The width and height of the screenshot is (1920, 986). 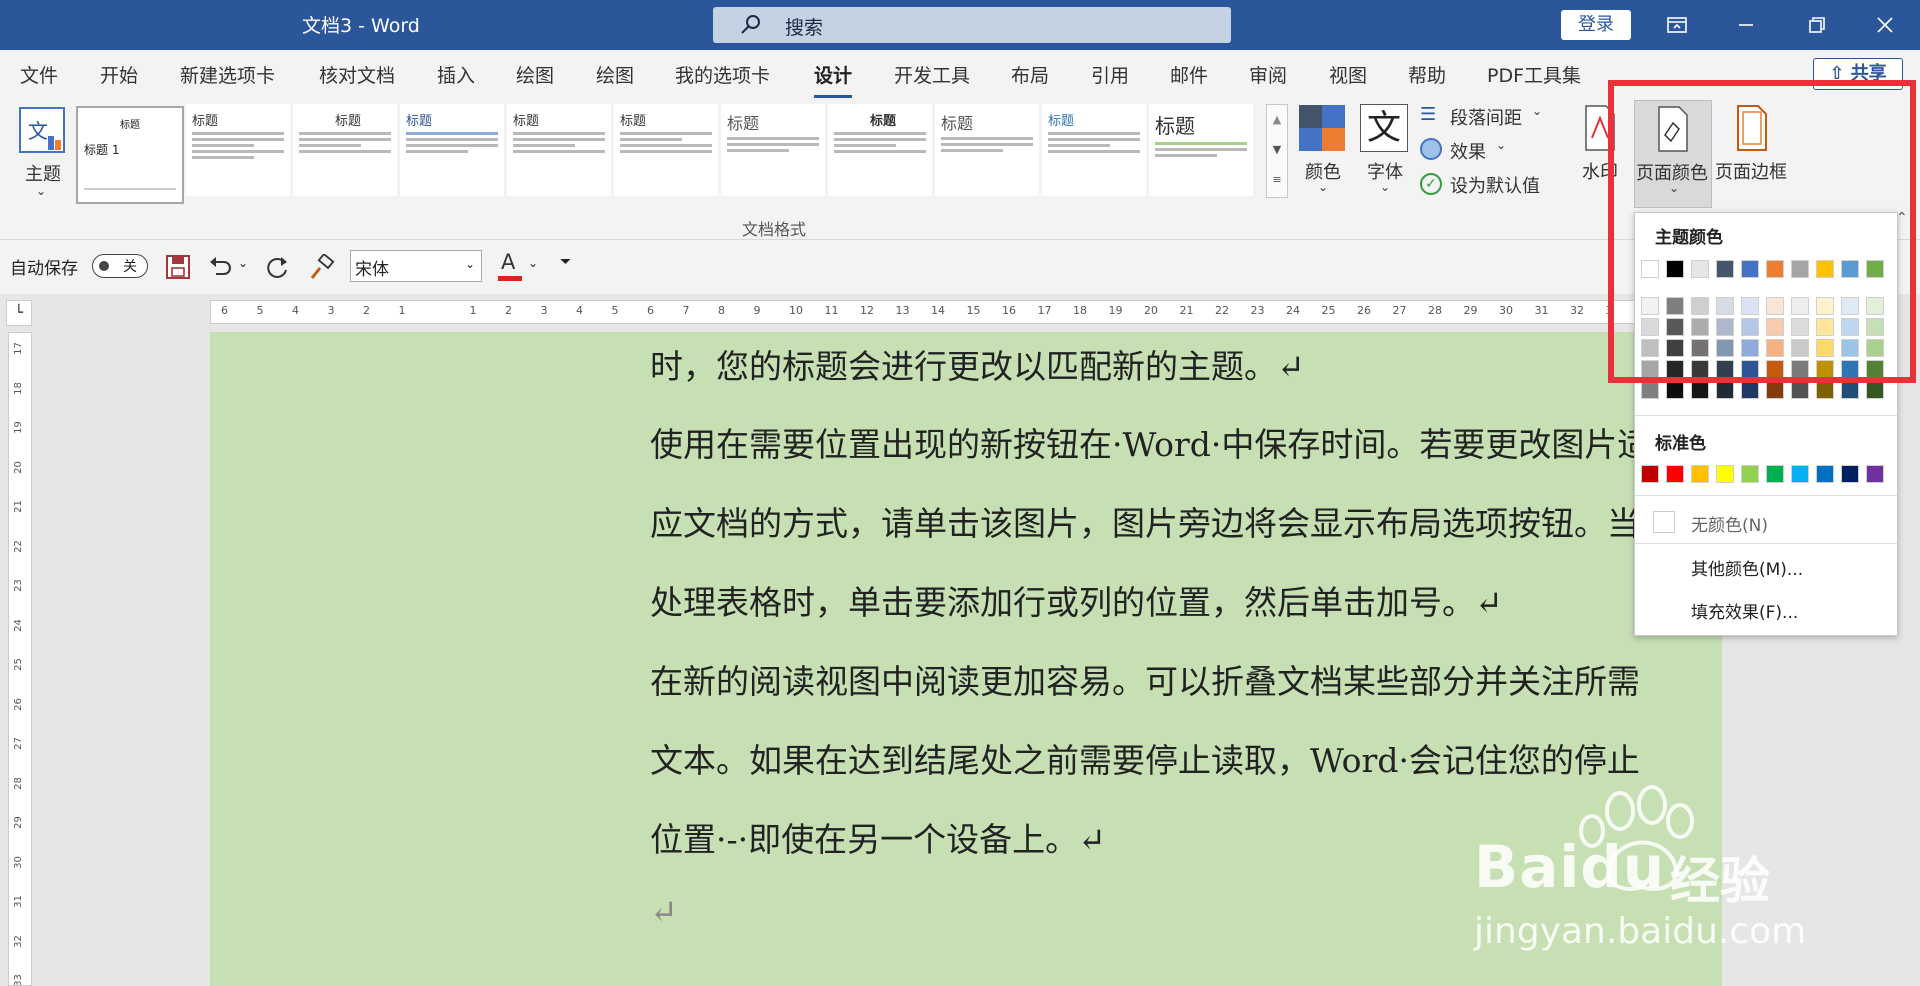 I want to click on fonts-button: 文 字体 ⌄, so click(x=1386, y=154).